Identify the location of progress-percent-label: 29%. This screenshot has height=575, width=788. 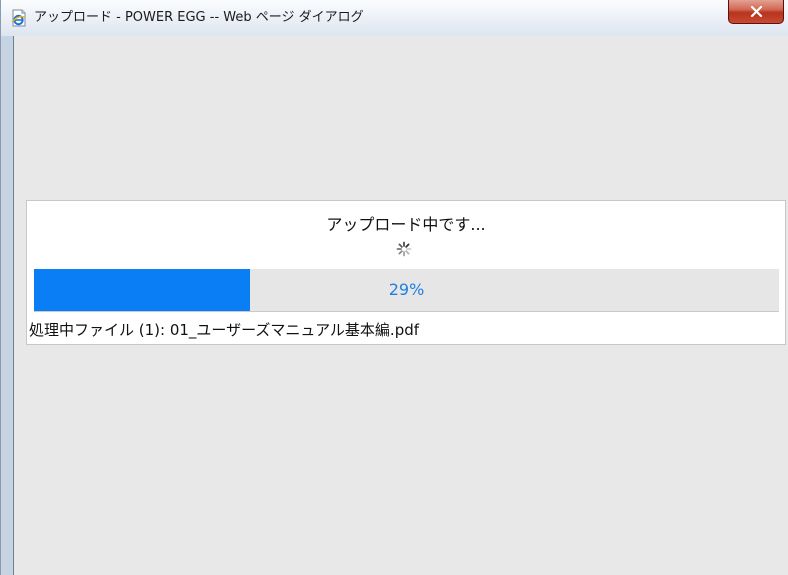
(406, 289).